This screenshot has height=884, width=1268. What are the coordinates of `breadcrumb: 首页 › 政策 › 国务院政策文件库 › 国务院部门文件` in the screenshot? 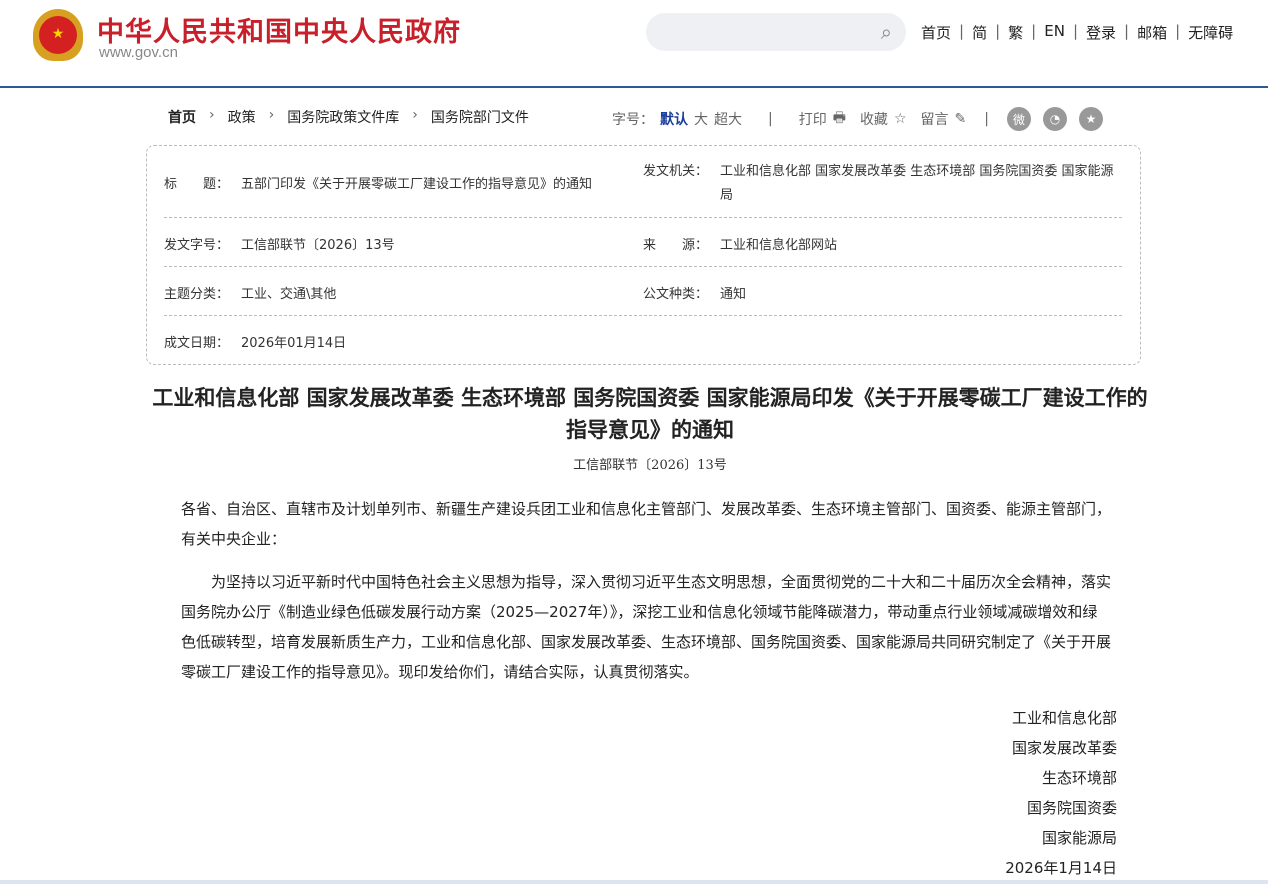 It's located at (348, 117).